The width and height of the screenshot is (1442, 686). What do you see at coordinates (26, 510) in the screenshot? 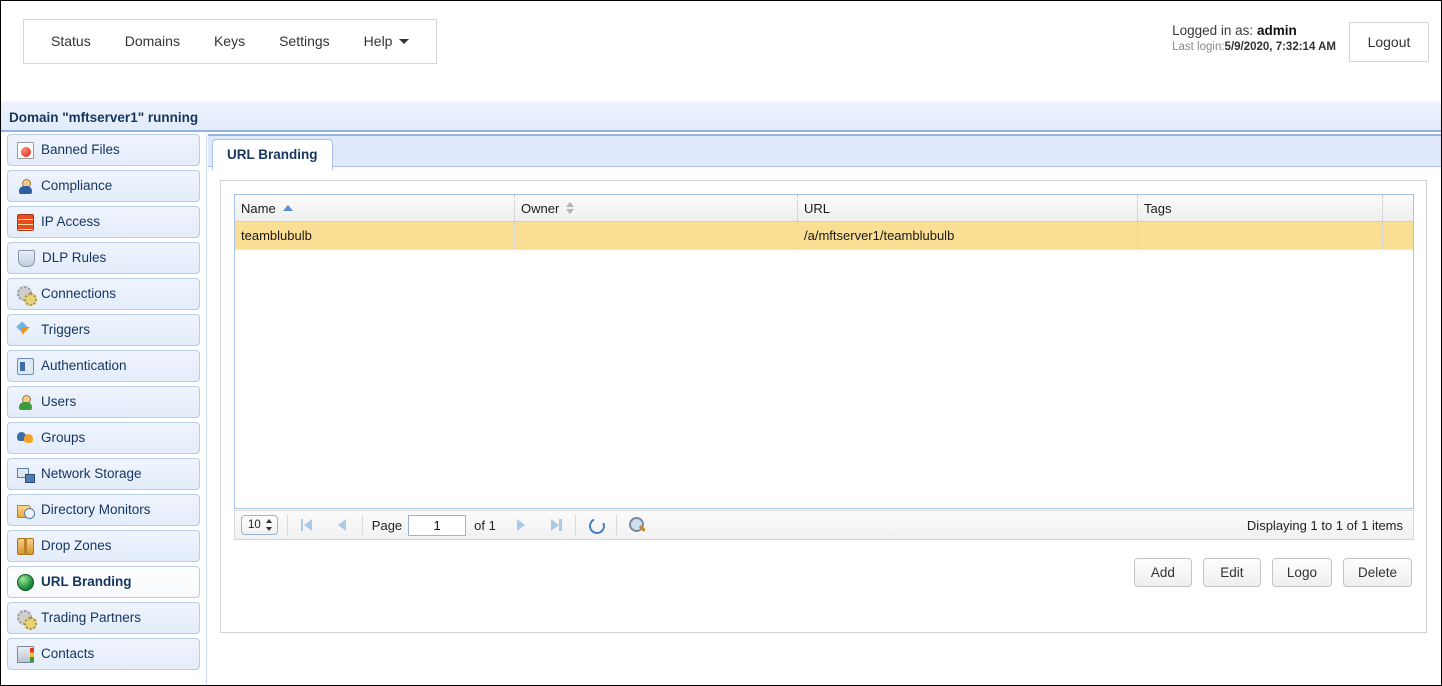
I see `directory-monitors-icon` at bounding box center [26, 510].